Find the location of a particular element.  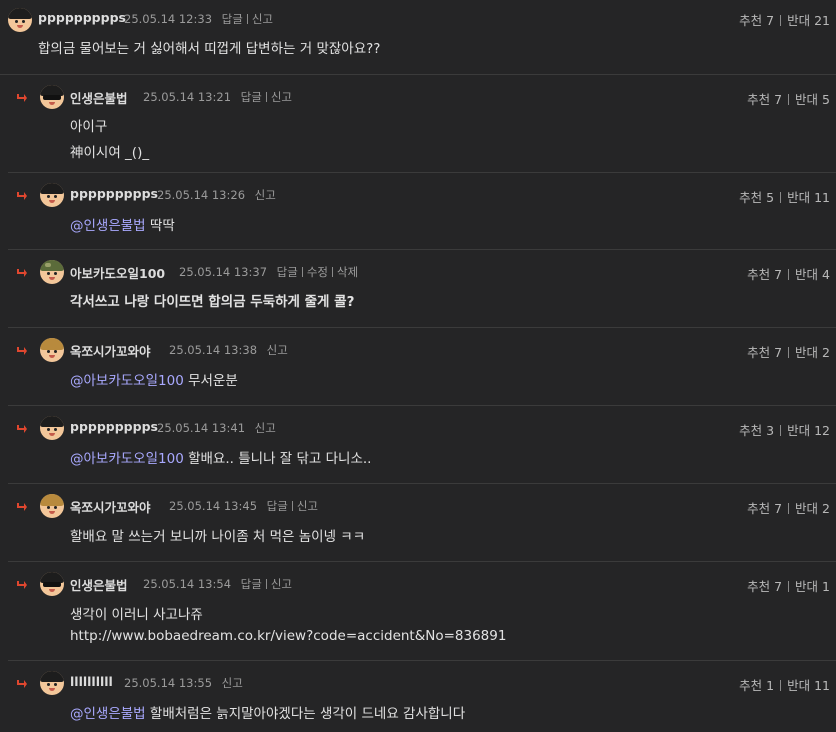

comment-meta: 25.05.14 13:54 답글 신고 is located at coordinates (217, 584).